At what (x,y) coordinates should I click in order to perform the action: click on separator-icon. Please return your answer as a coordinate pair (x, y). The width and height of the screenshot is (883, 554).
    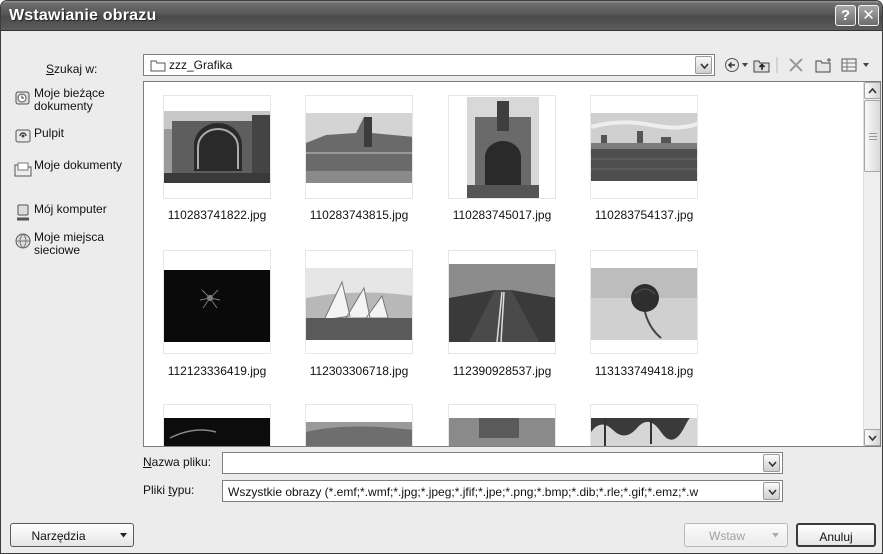
    Looking at the image, I should click on (777, 65).